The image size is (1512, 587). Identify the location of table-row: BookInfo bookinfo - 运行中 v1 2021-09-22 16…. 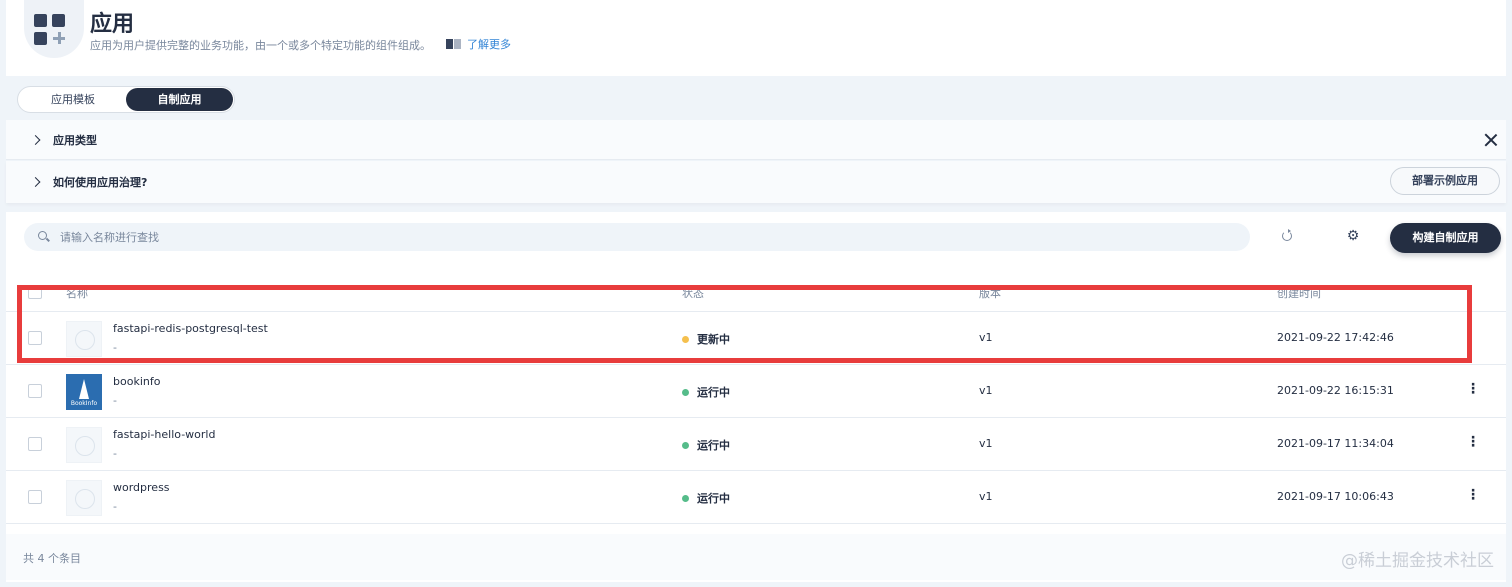
(756, 391).